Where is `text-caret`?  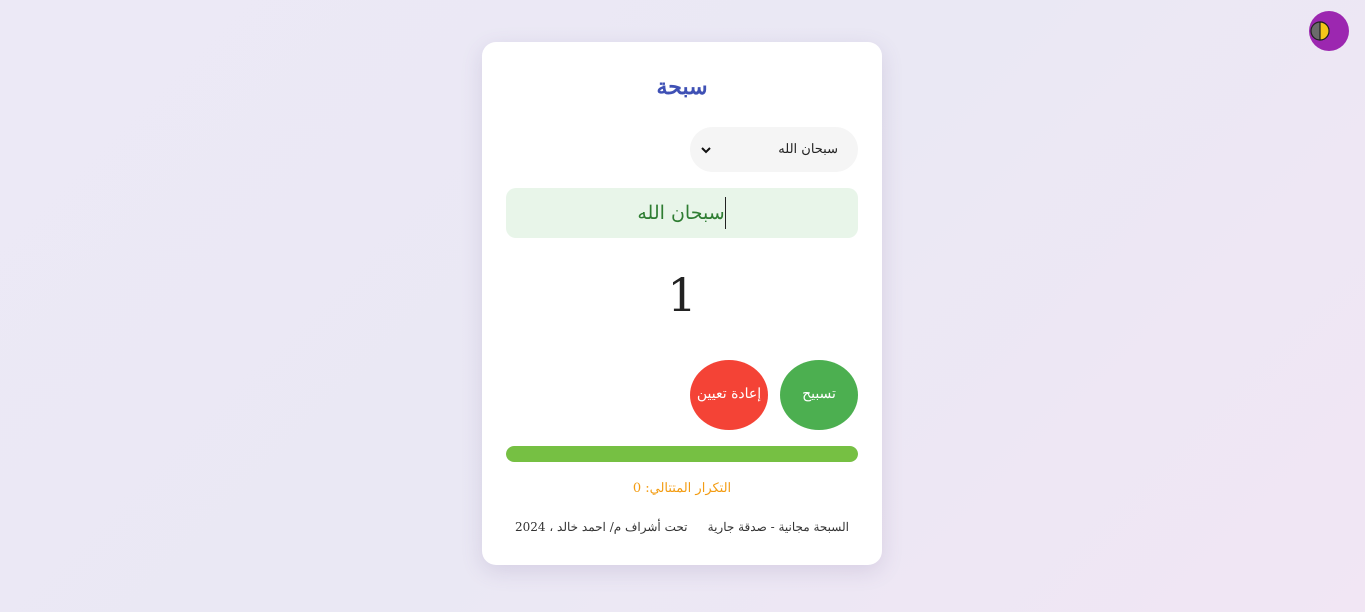 text-caret is located at coordinates (725, 213).